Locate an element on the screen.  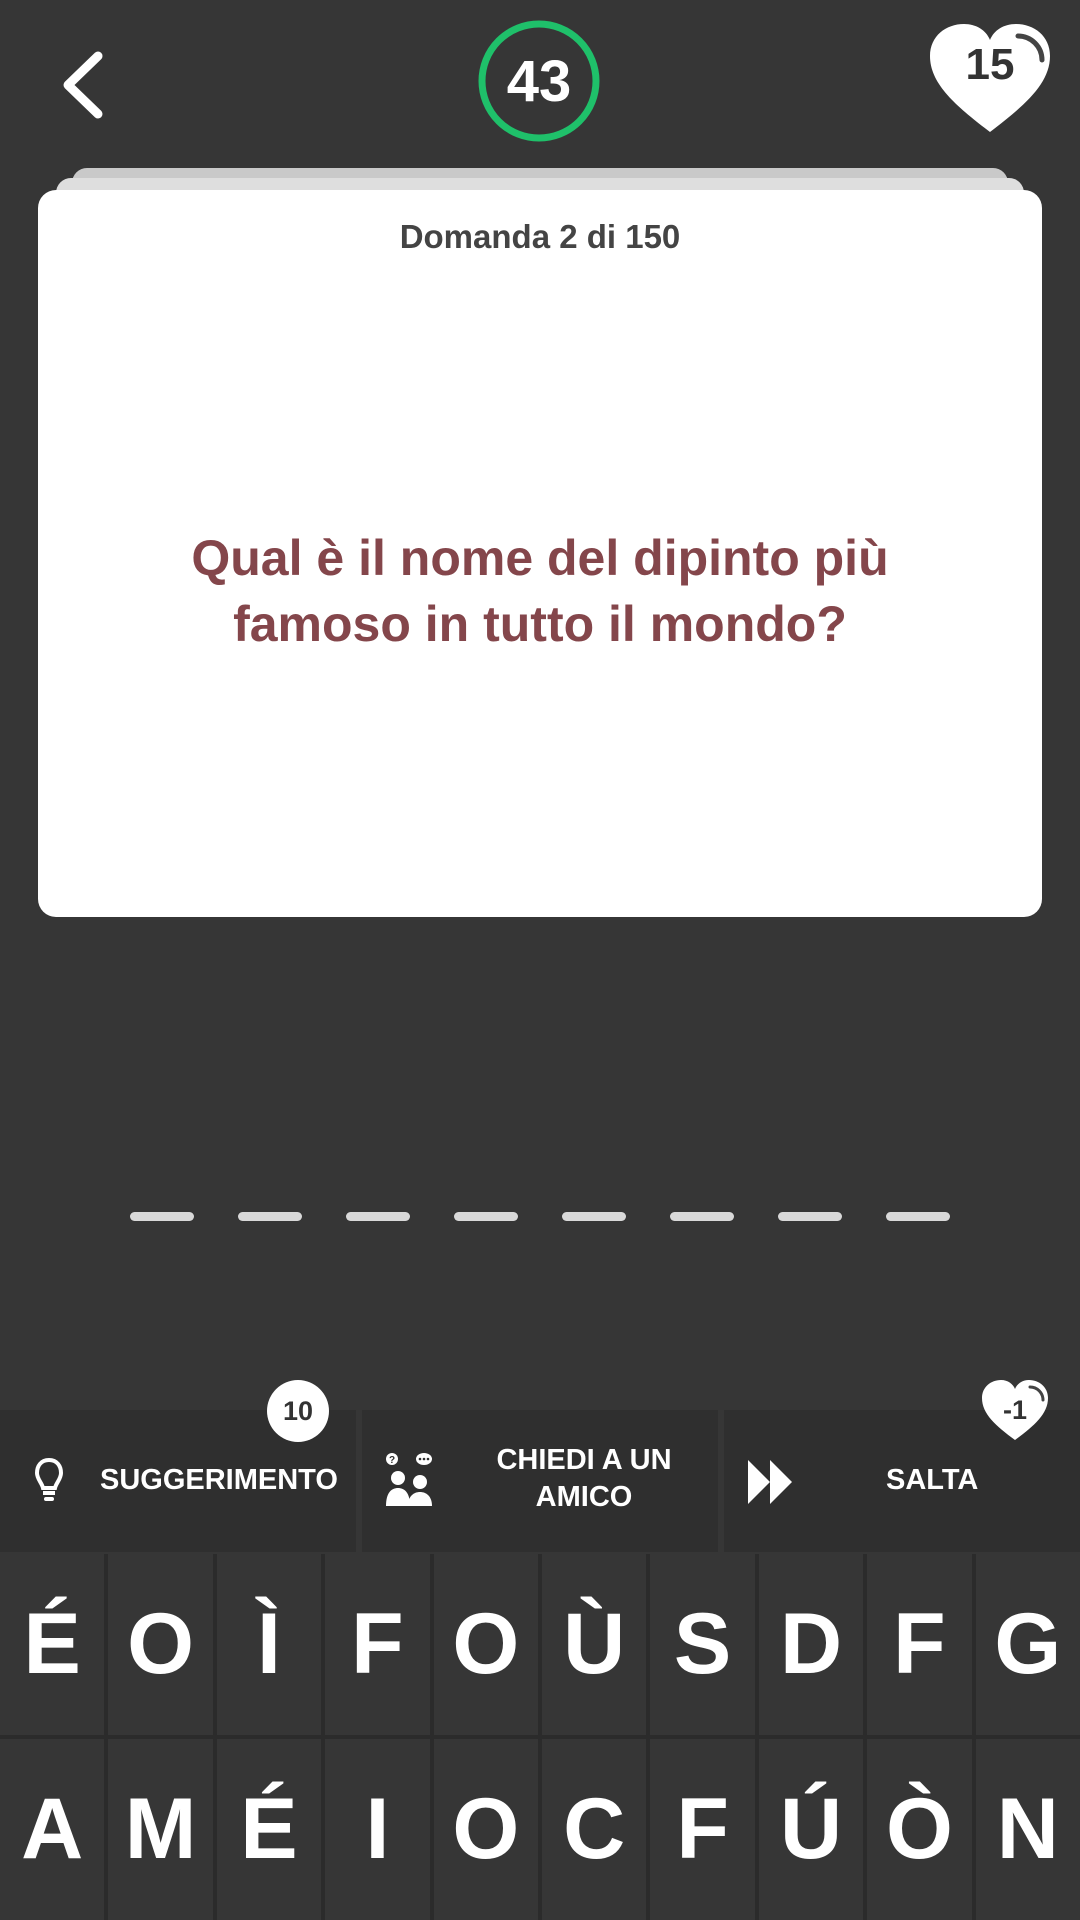
letter-key: Ò is located at coordinates (919, 1829).